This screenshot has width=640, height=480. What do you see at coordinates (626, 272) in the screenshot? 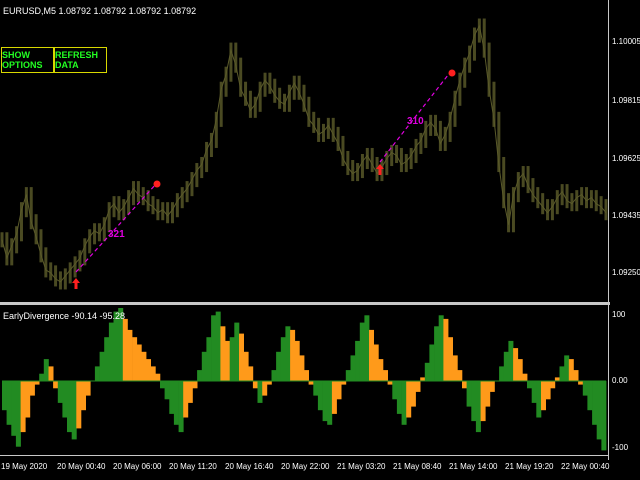
I see `price-label: 1.09250` at bounding box center [626, 272].